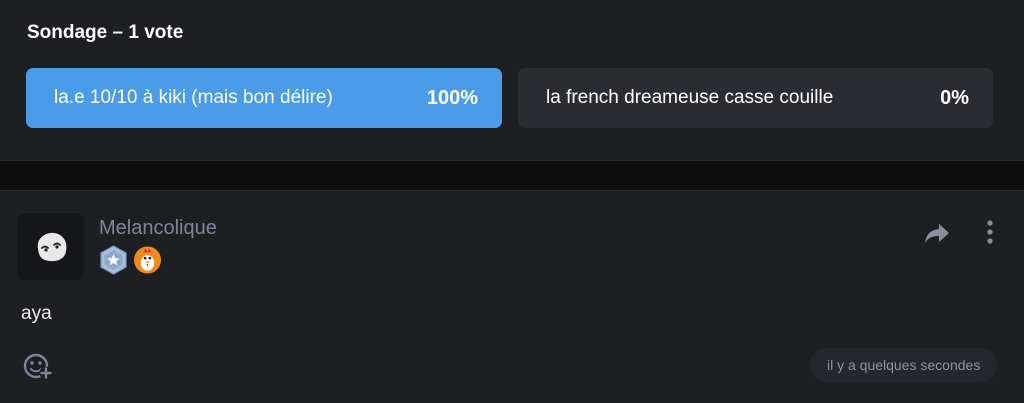 This screenshot has height=403, width=1024. I want to click on poll-option-percent: 0%, so click(954, 97).